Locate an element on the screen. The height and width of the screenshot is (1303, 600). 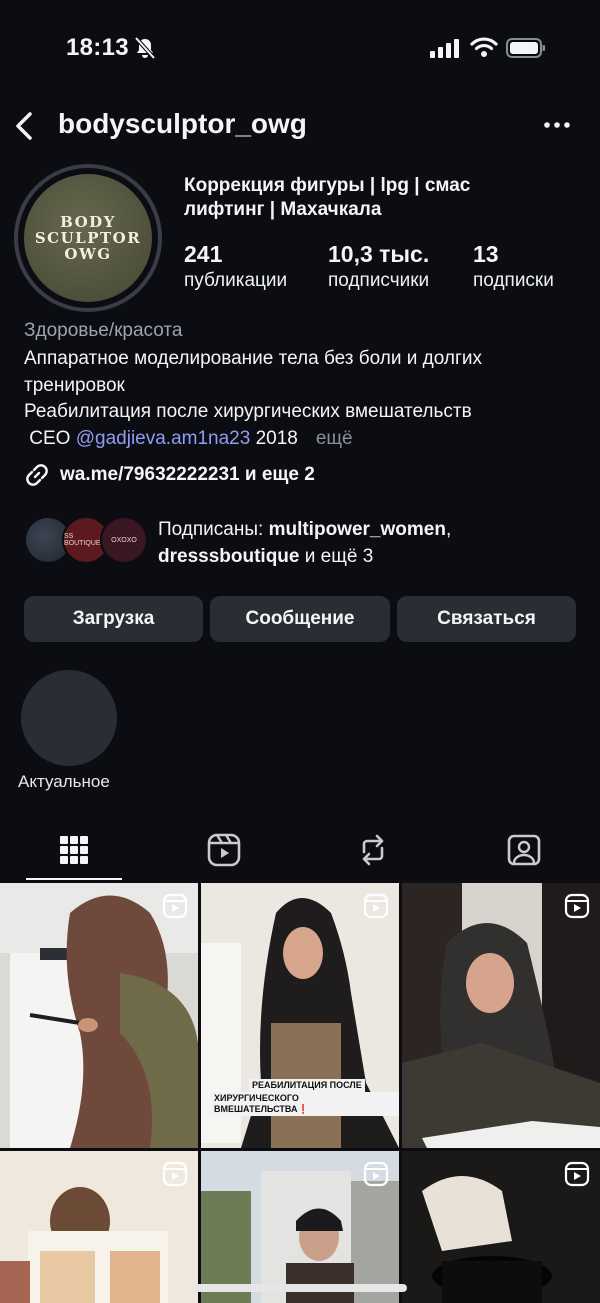
bio-mention-link: @gadjieva.am1na23 is located at coordinates (163, 438).